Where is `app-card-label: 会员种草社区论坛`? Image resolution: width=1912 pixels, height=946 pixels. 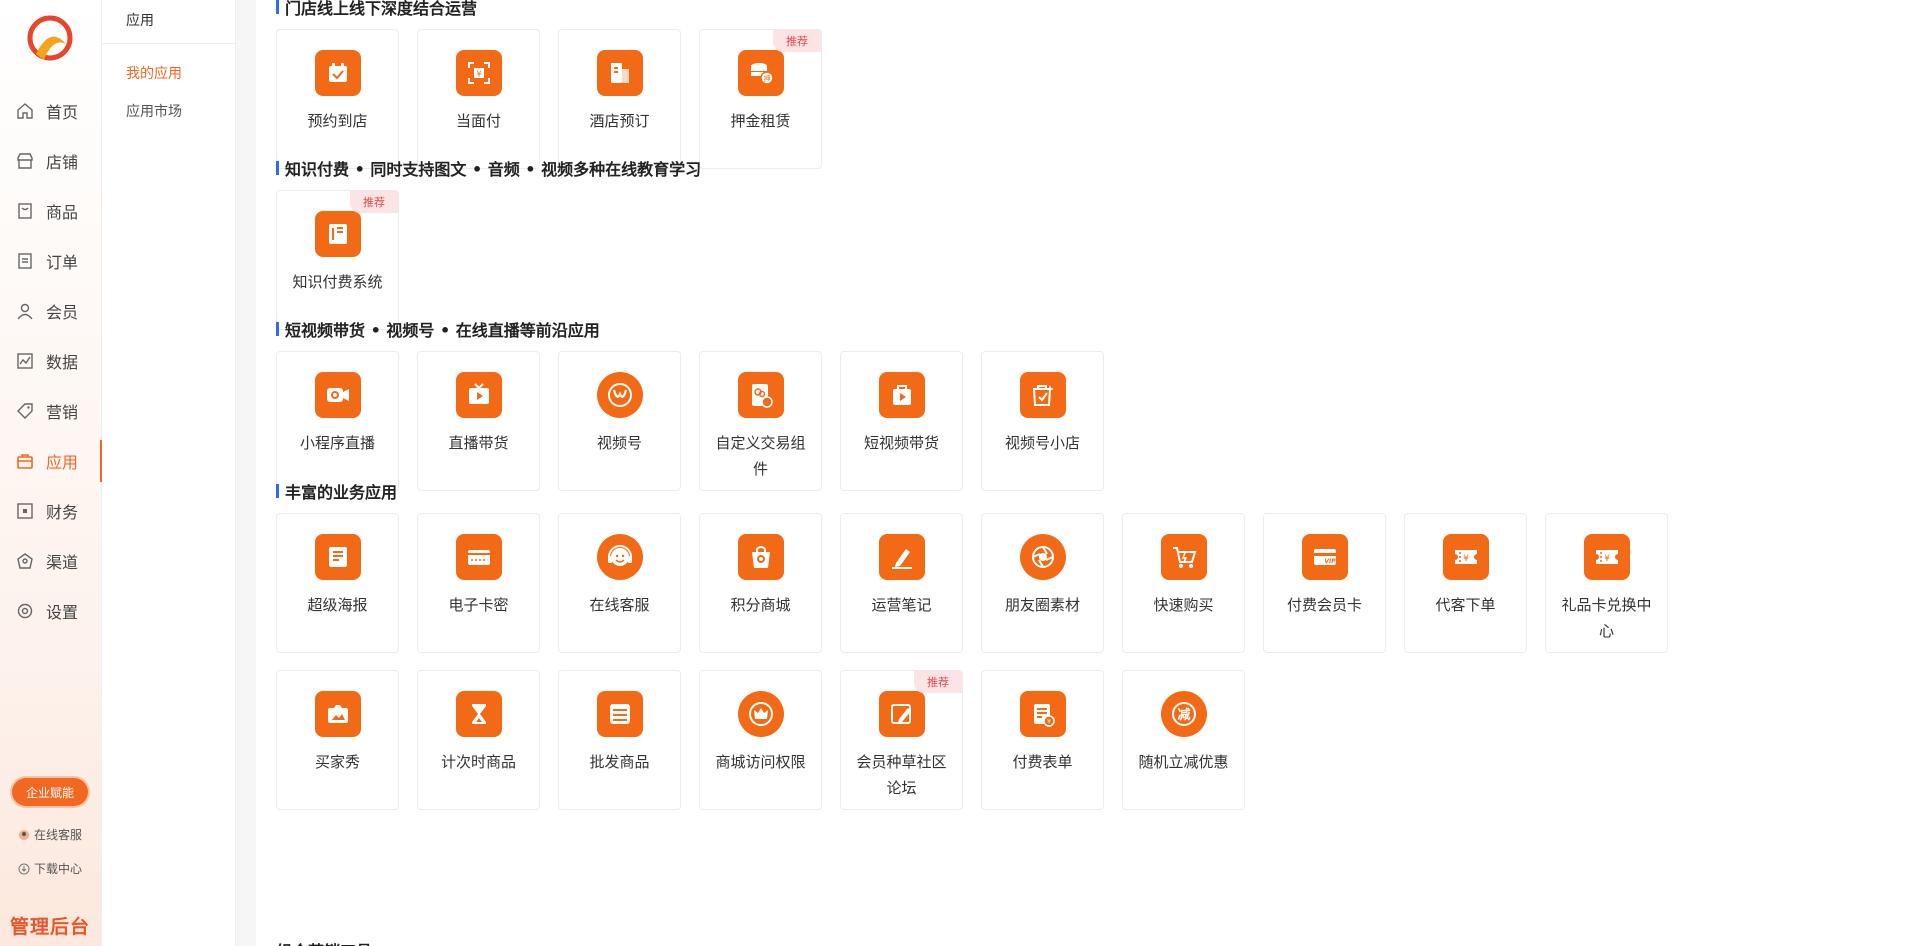 app-card-label: 会员种草社区论坛 is located at coordinates (901, 775).